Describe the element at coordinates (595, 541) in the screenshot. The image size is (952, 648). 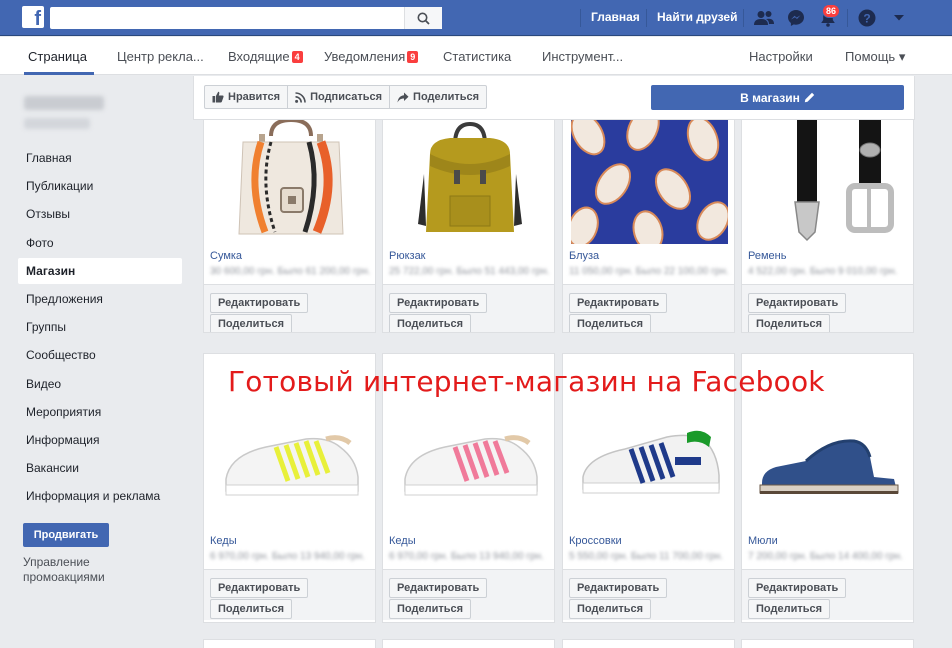
I see `product-name: Кроссовки` at that location.